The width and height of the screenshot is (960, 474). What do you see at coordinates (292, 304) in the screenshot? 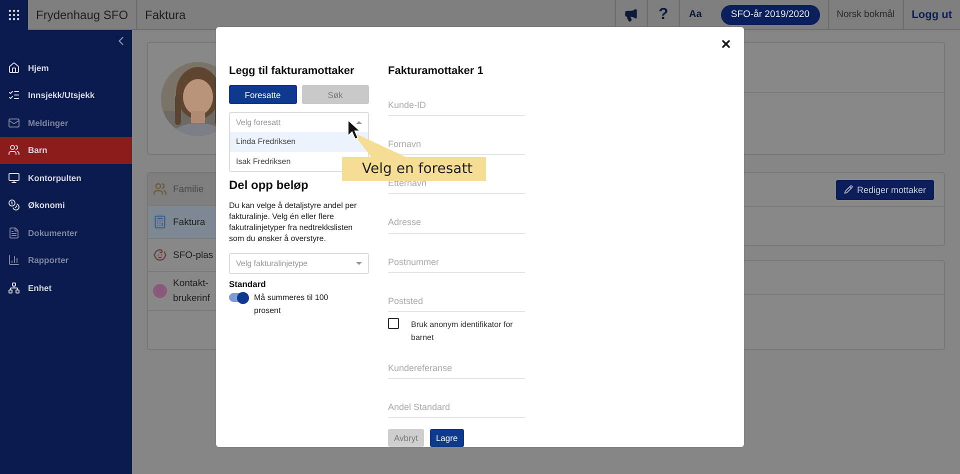
I see `toggle-label: Må summeres til 100 prosent` at bounding box center [292, 304].